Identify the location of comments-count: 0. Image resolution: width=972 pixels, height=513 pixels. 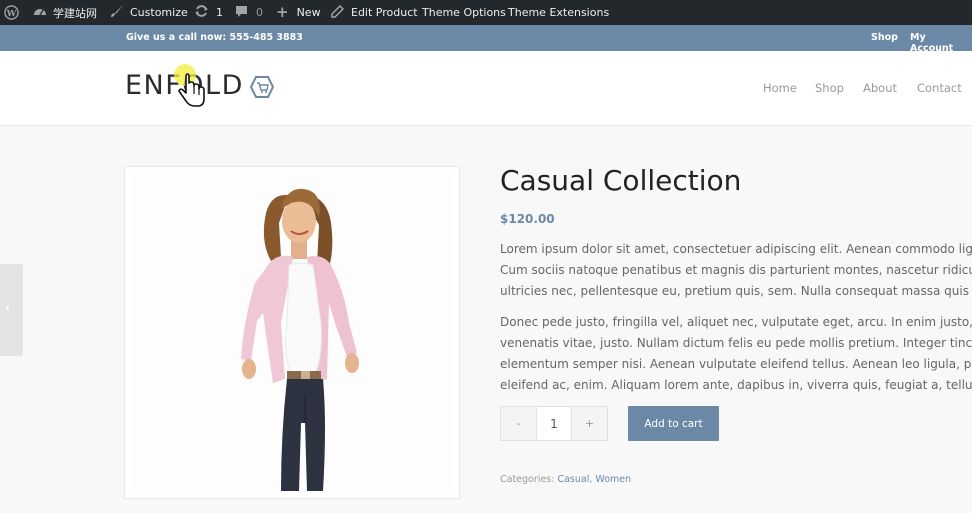
(259, 12).